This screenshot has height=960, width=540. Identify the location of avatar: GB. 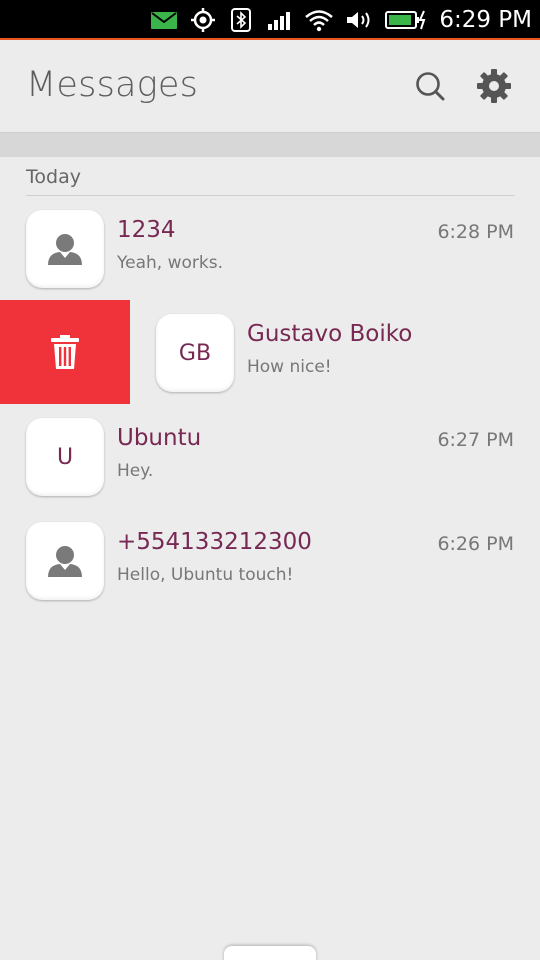
(195, 353).